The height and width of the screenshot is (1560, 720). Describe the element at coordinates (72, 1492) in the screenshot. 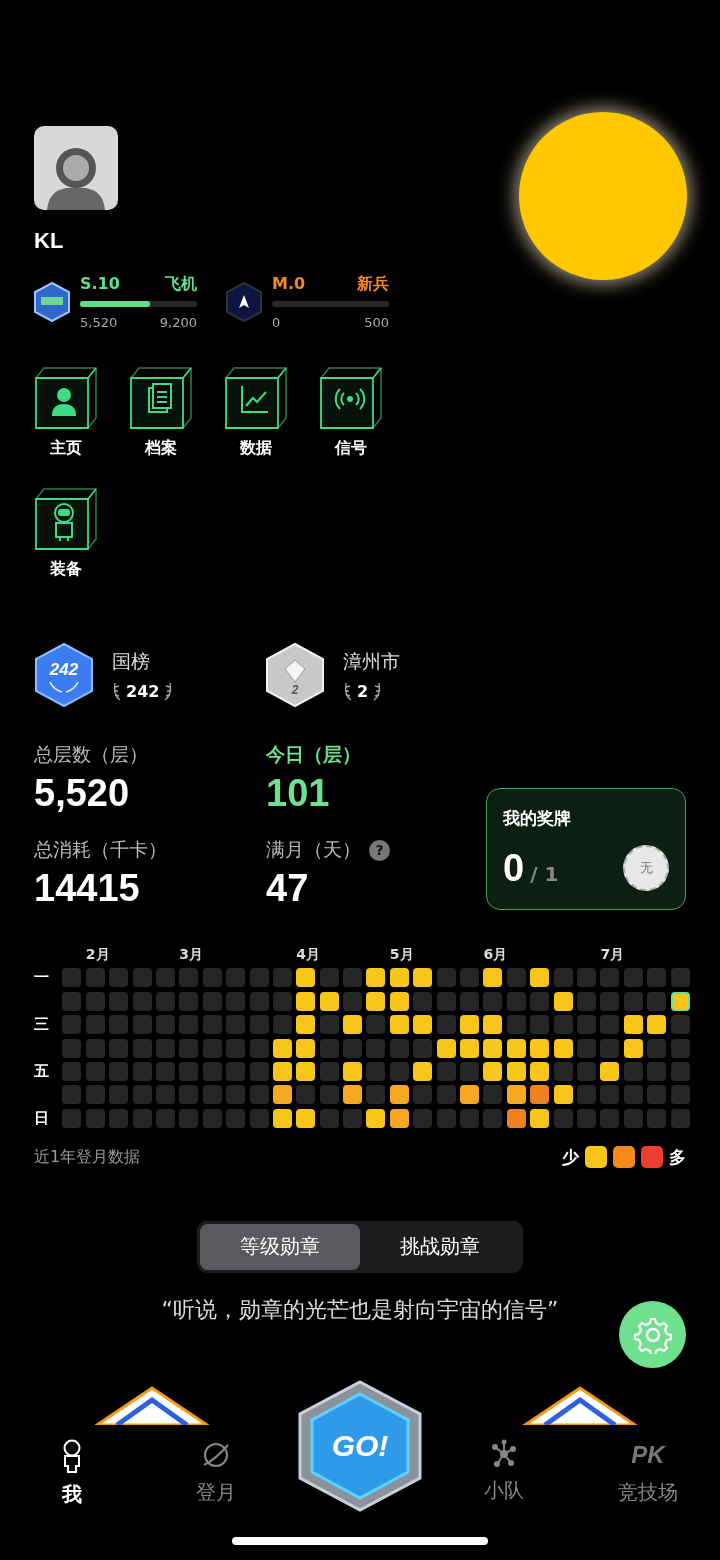

I see `nav-tab: 我` at that location.